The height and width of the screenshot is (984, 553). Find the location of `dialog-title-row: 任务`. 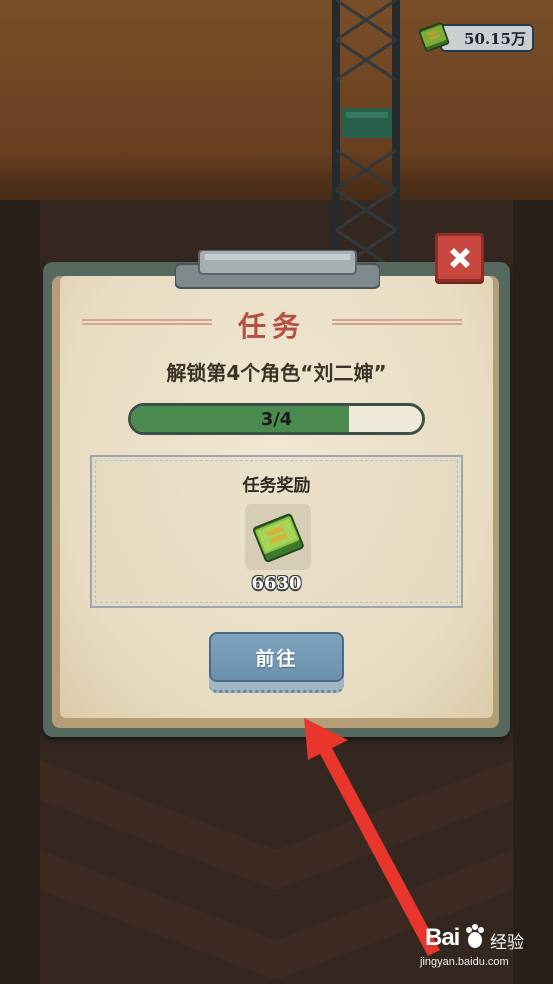

dialog-title-row: 任务 is located at coordinates (272, 324).